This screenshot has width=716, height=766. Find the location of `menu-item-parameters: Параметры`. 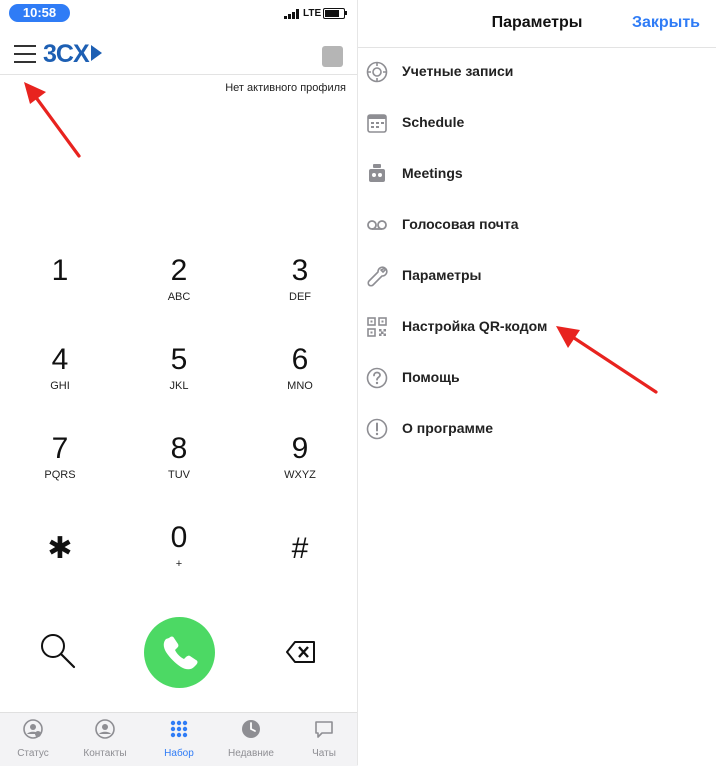

menu-item-parameters: Параметры is located at coordinates (537, 276).